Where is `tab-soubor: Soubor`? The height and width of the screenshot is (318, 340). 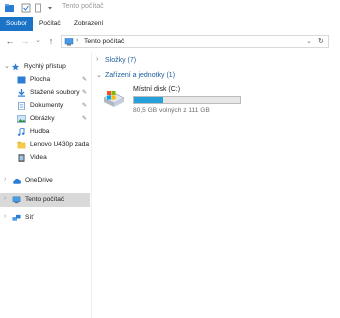 tab-soubor: Soubor is located at coordinates (16, 24).